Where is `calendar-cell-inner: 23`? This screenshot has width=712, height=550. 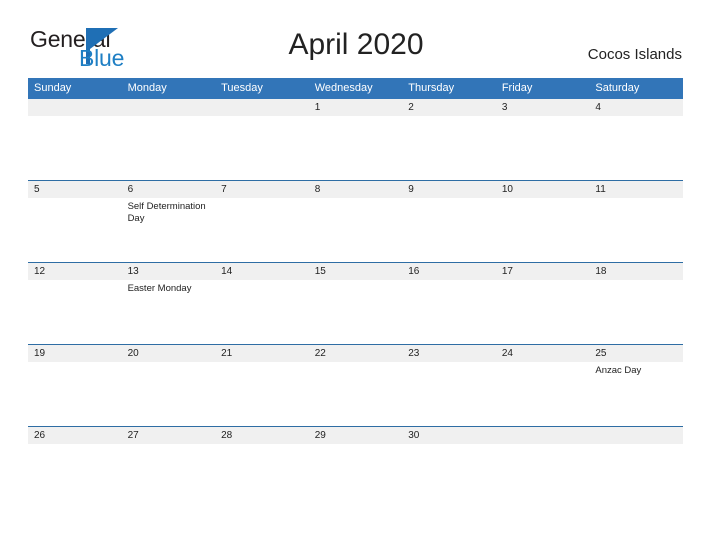 calendar-cell-inner: 23 is located at coordinates (449, 385).